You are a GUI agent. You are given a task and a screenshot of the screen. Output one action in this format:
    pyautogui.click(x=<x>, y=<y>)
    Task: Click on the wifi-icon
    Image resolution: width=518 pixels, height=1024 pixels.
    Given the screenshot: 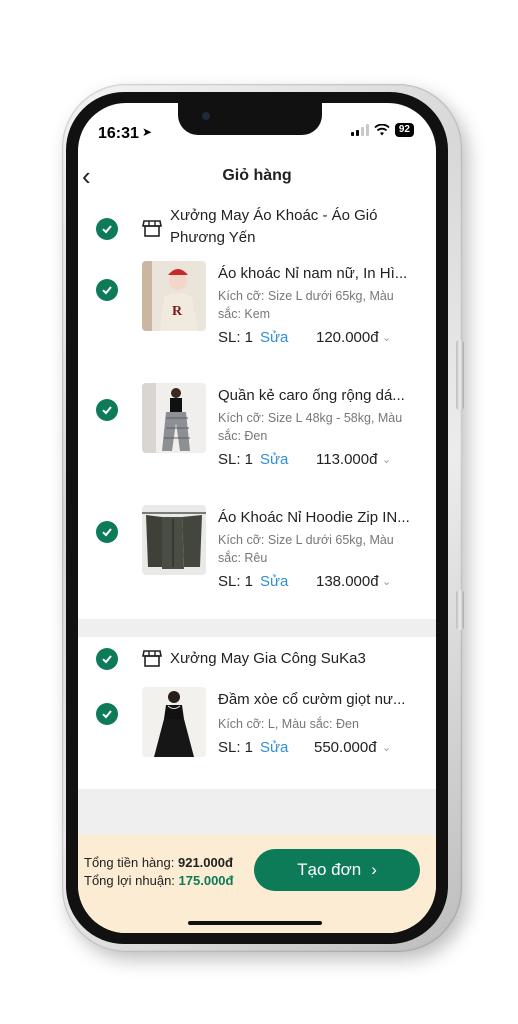 What is the action you would take?
    pyautogui.click(x=382, y=130)
    